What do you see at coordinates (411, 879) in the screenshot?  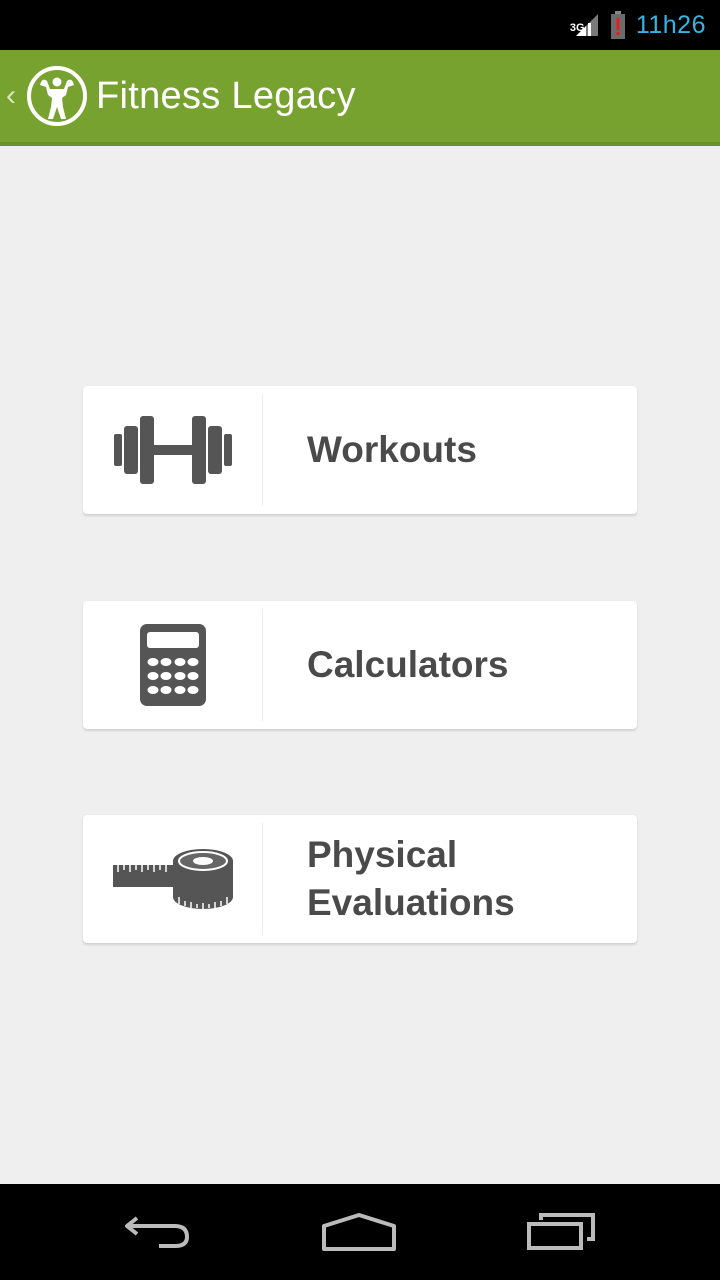 I see `physical-evaluations-label: Physical Evaluations` at bounding box center [411, 879].